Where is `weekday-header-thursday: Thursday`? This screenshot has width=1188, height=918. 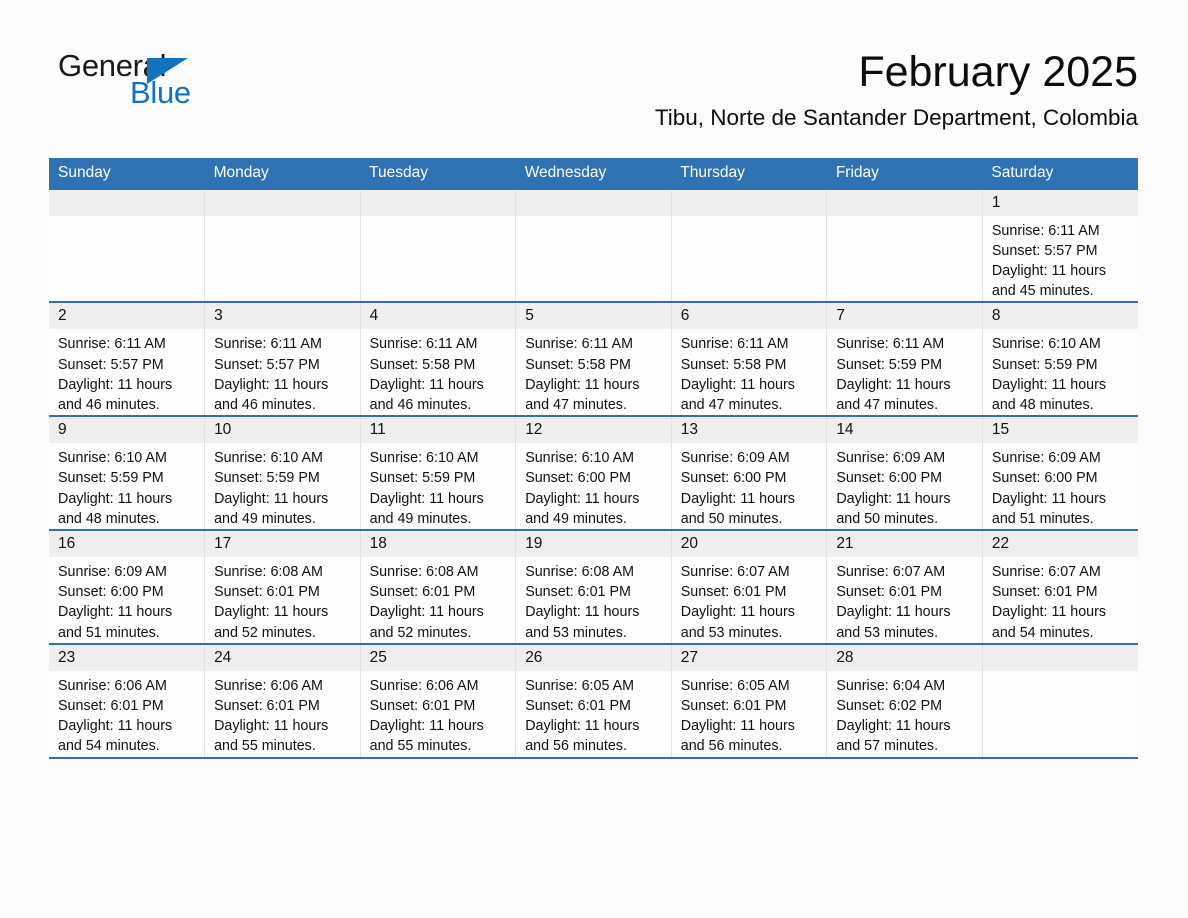 weekday-header-thursday: Thursday is located at coordinates (749, 174).